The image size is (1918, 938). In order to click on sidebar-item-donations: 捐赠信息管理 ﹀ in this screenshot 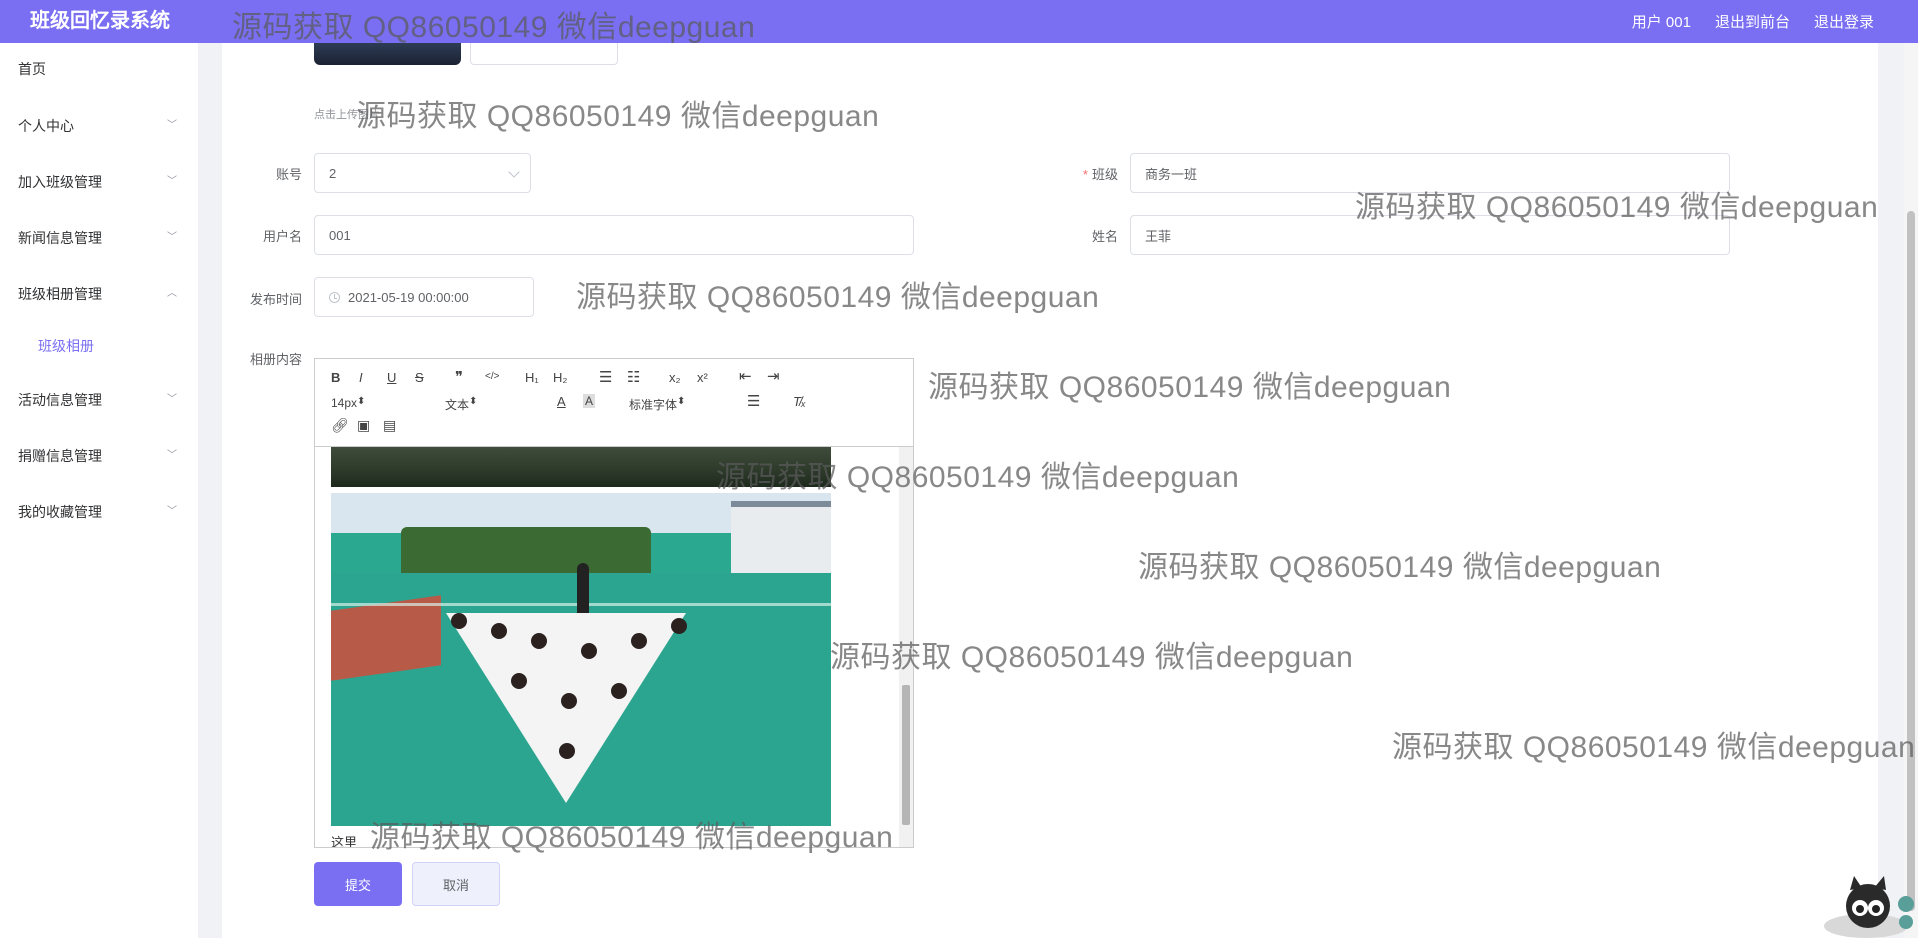, I will do `click(99, 456)`.